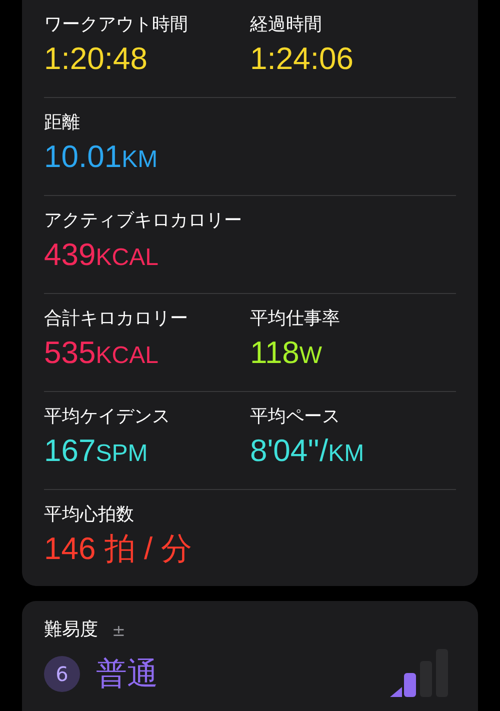 The height and width of the screenshot is (711, 500). I want to click on metric-value: 10.01KM, so click(101, 157).